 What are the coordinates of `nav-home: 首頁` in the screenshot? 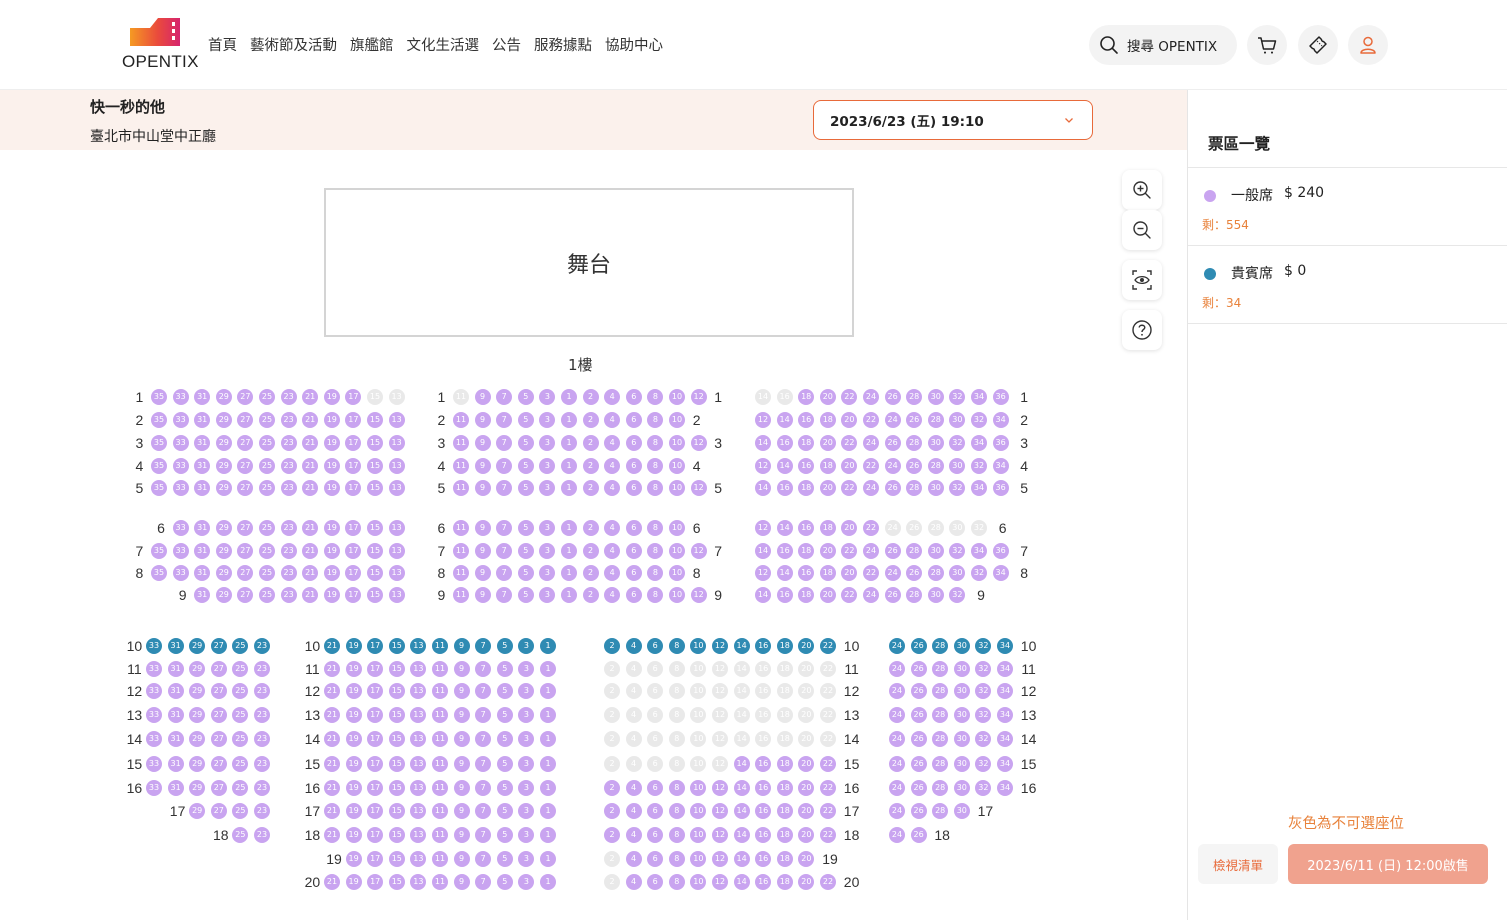 It's located at (222, 44).